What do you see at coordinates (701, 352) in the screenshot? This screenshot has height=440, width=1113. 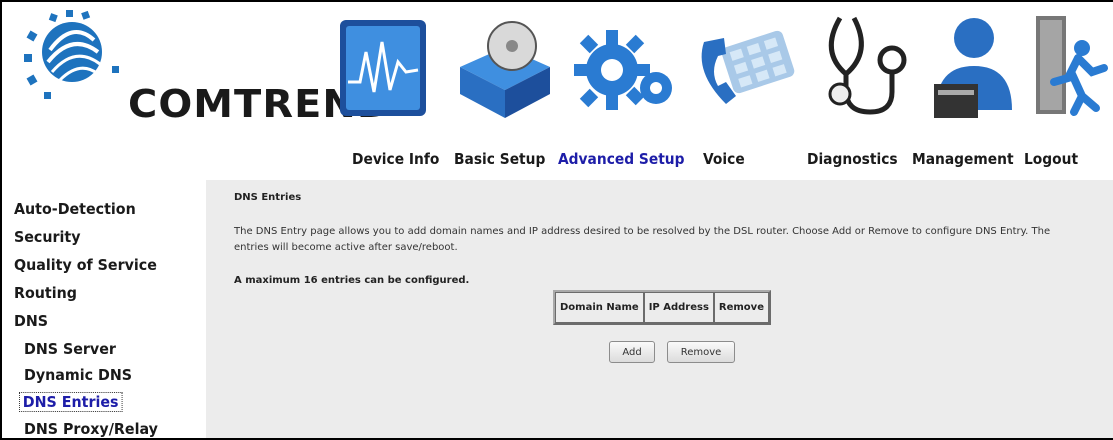 I see `remove-button: Remove` at bounding box center [701, 352].